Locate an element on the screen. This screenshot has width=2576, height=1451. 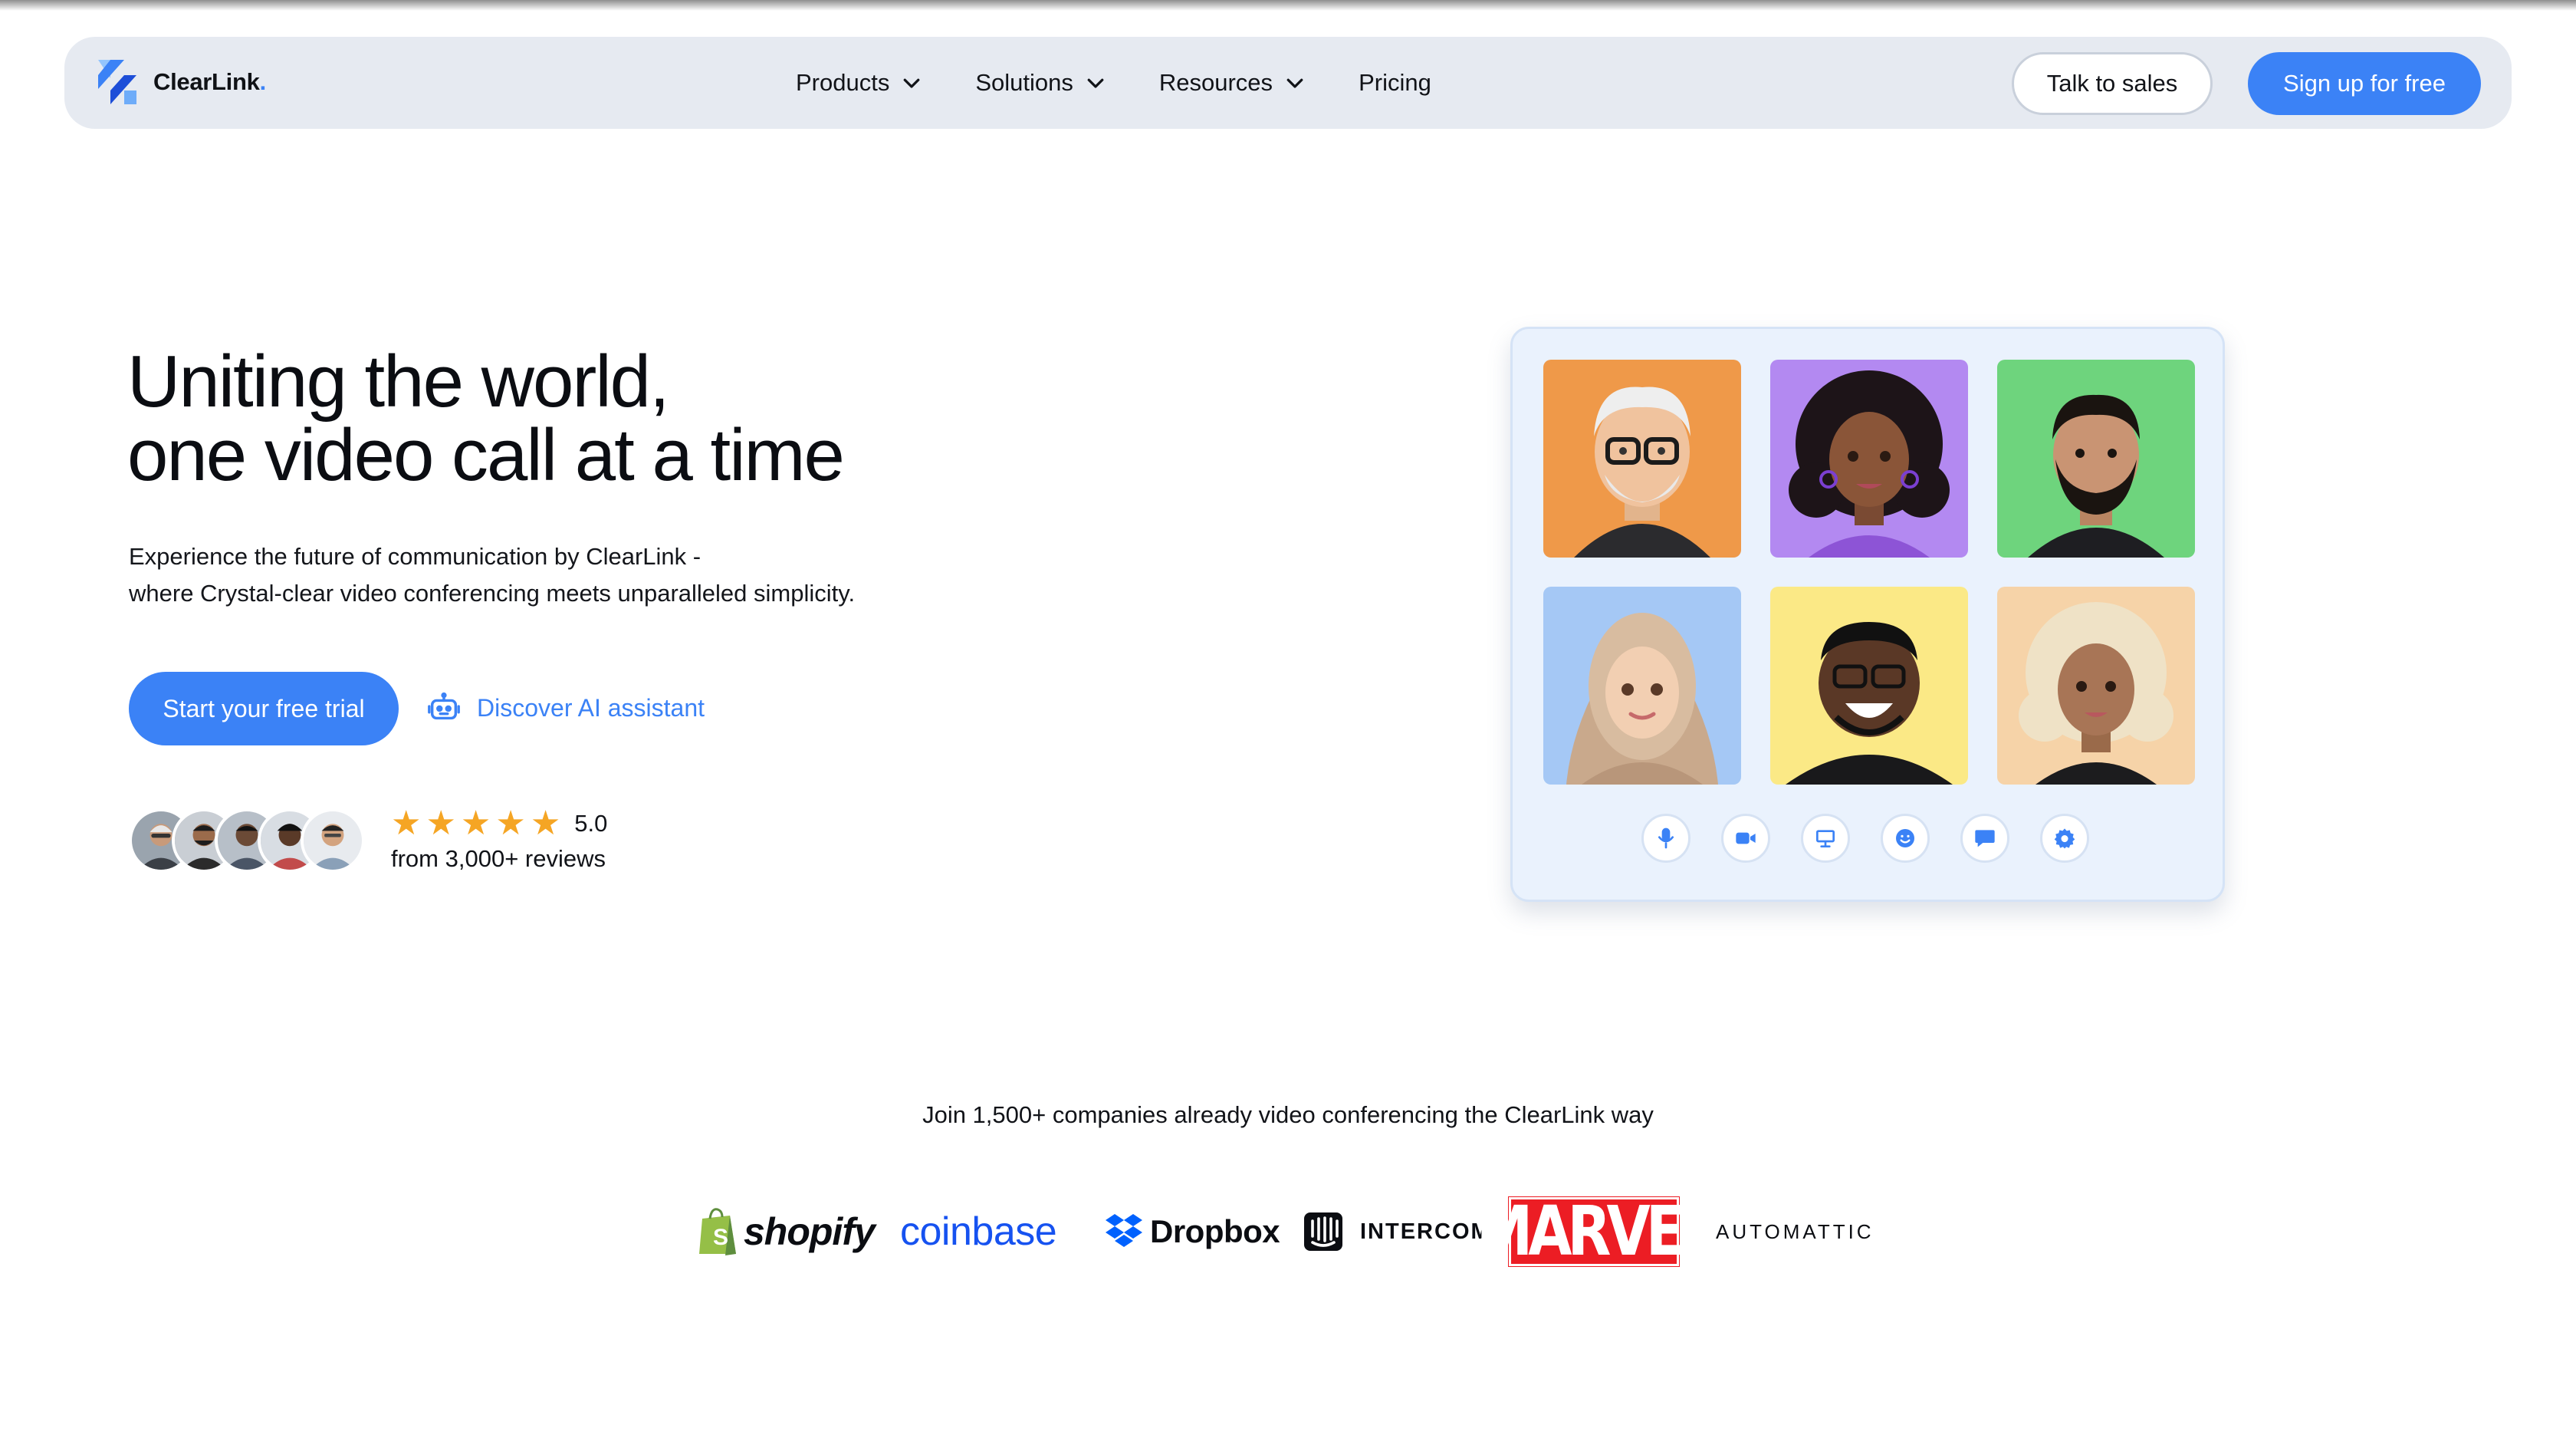
screen-share-icon is located at coordinates (1825, 838).